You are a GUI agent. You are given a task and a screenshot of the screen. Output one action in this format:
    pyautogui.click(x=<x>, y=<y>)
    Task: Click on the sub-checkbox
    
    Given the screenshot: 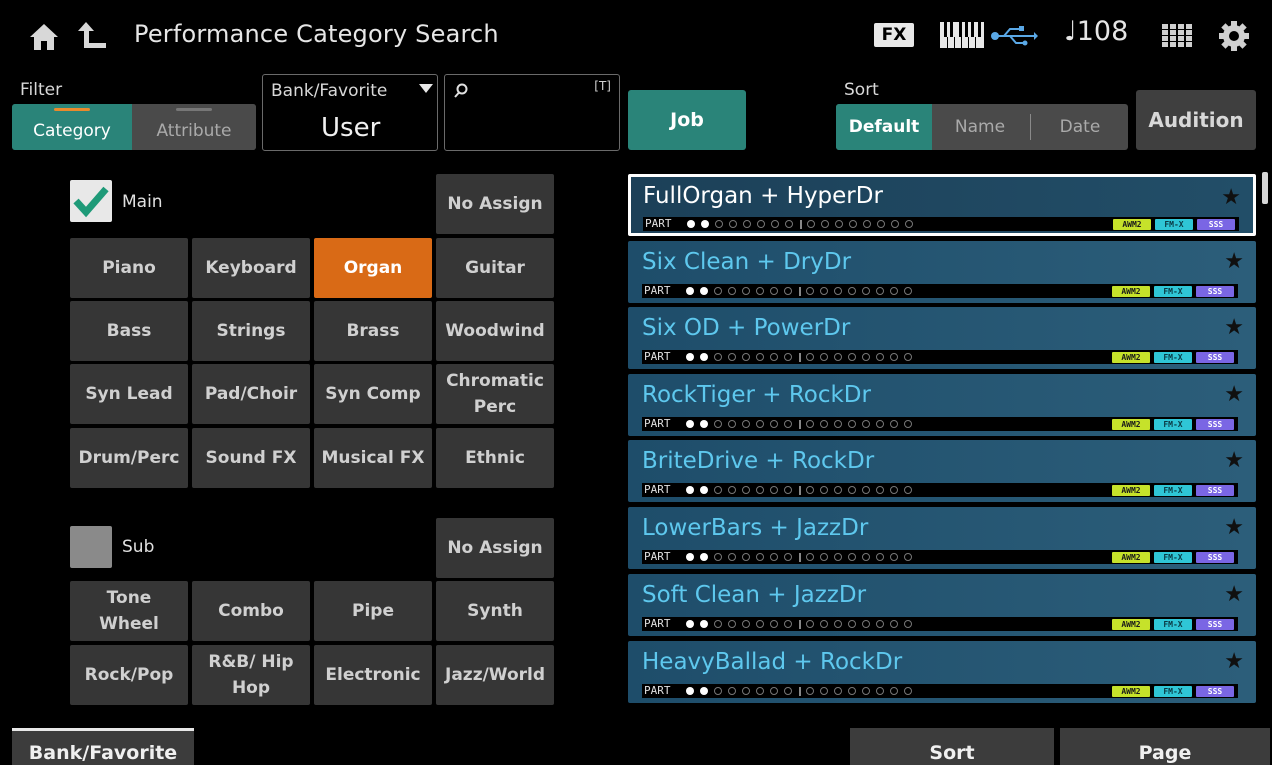 What is the action you would take?
    pyautogui.click(x=91, y=547)
    